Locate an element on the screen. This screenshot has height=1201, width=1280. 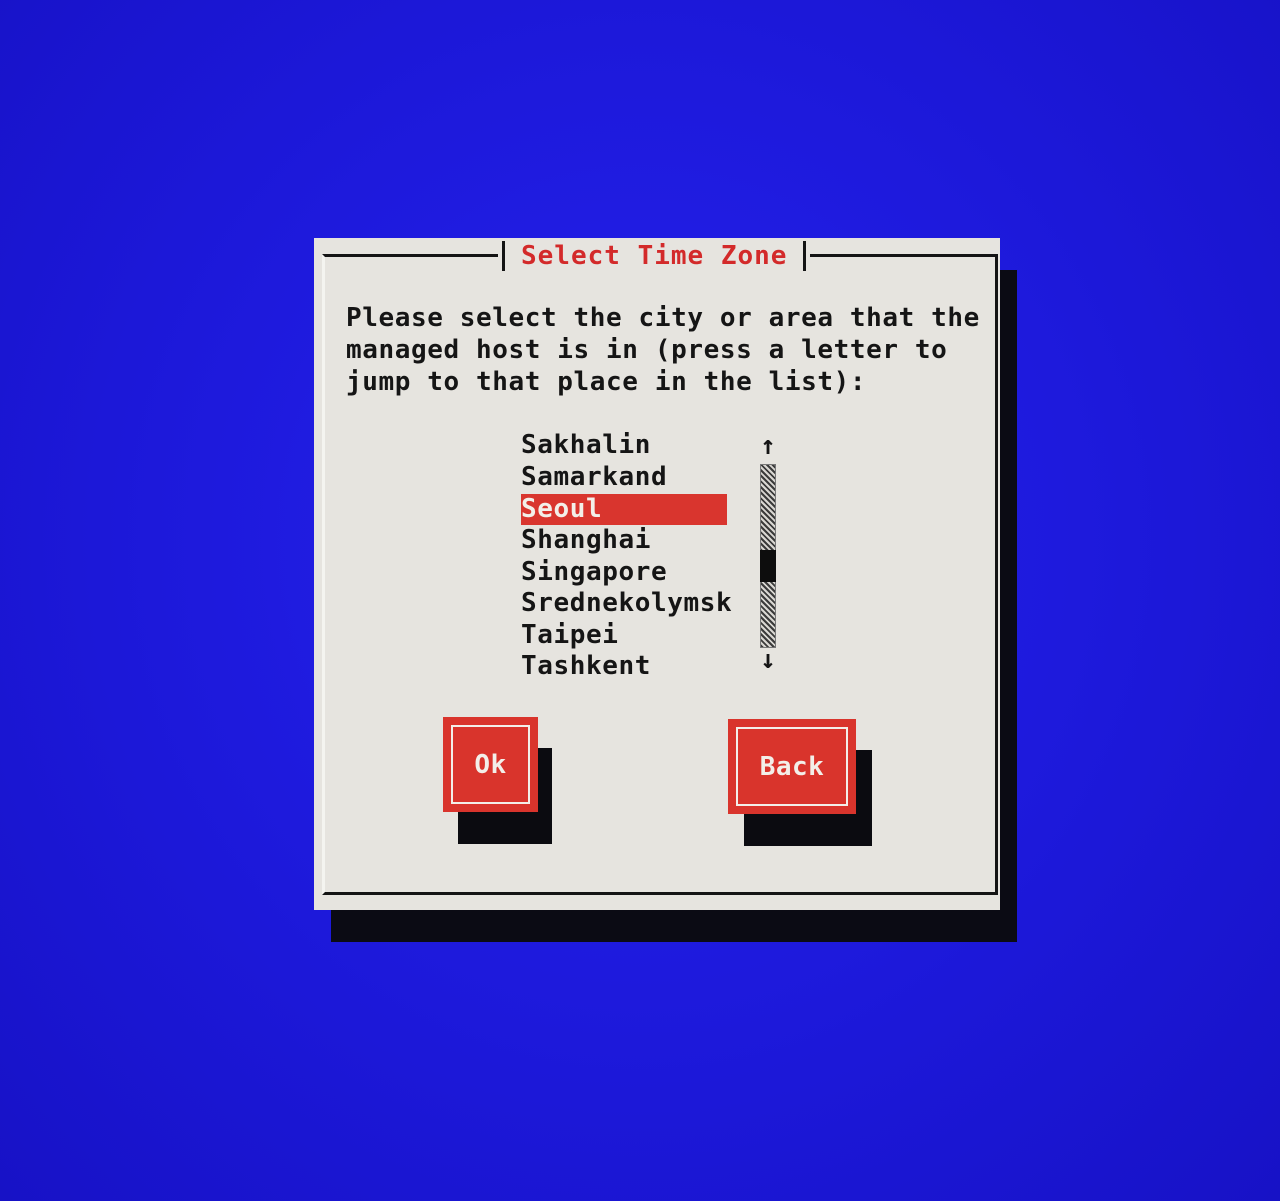
dialog-title: Select Time Zone is located at coordinates (654, 256).